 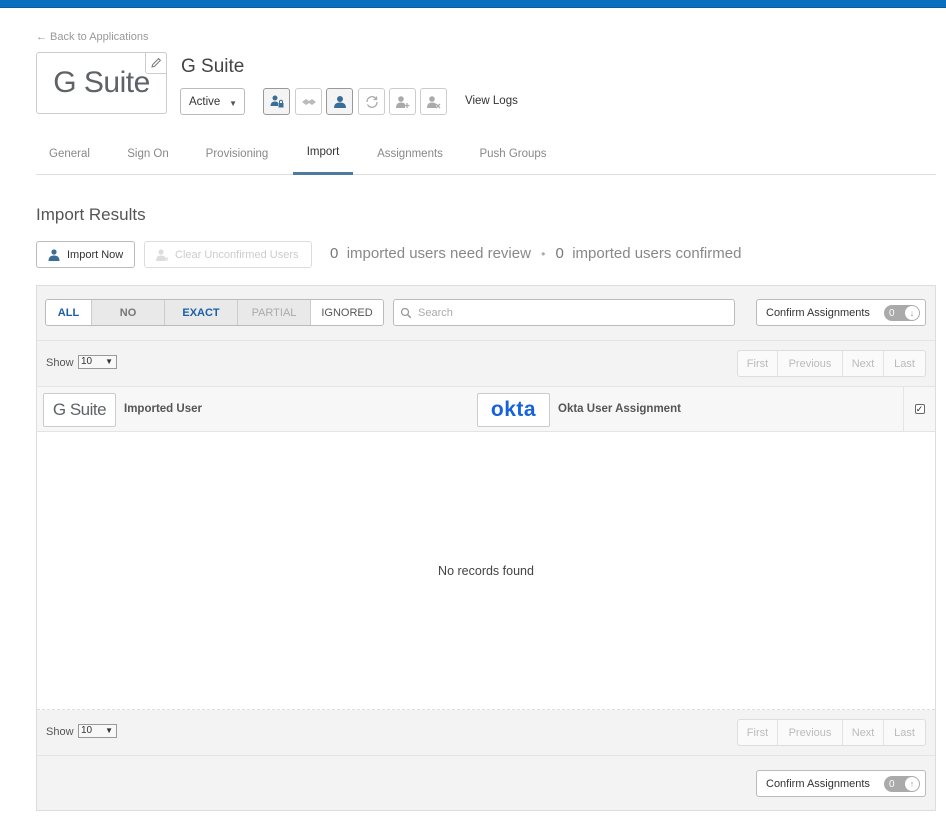 I want to click on handshake-icon, so click(x=308, y=101).